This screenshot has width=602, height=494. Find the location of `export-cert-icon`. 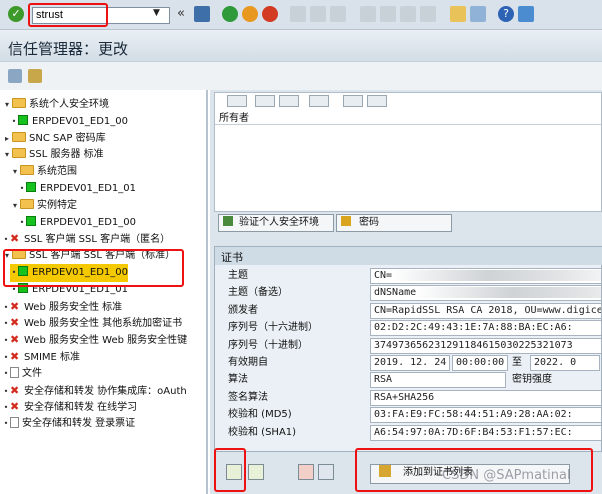

export-cert-icon is located at coordinates (256, 472).